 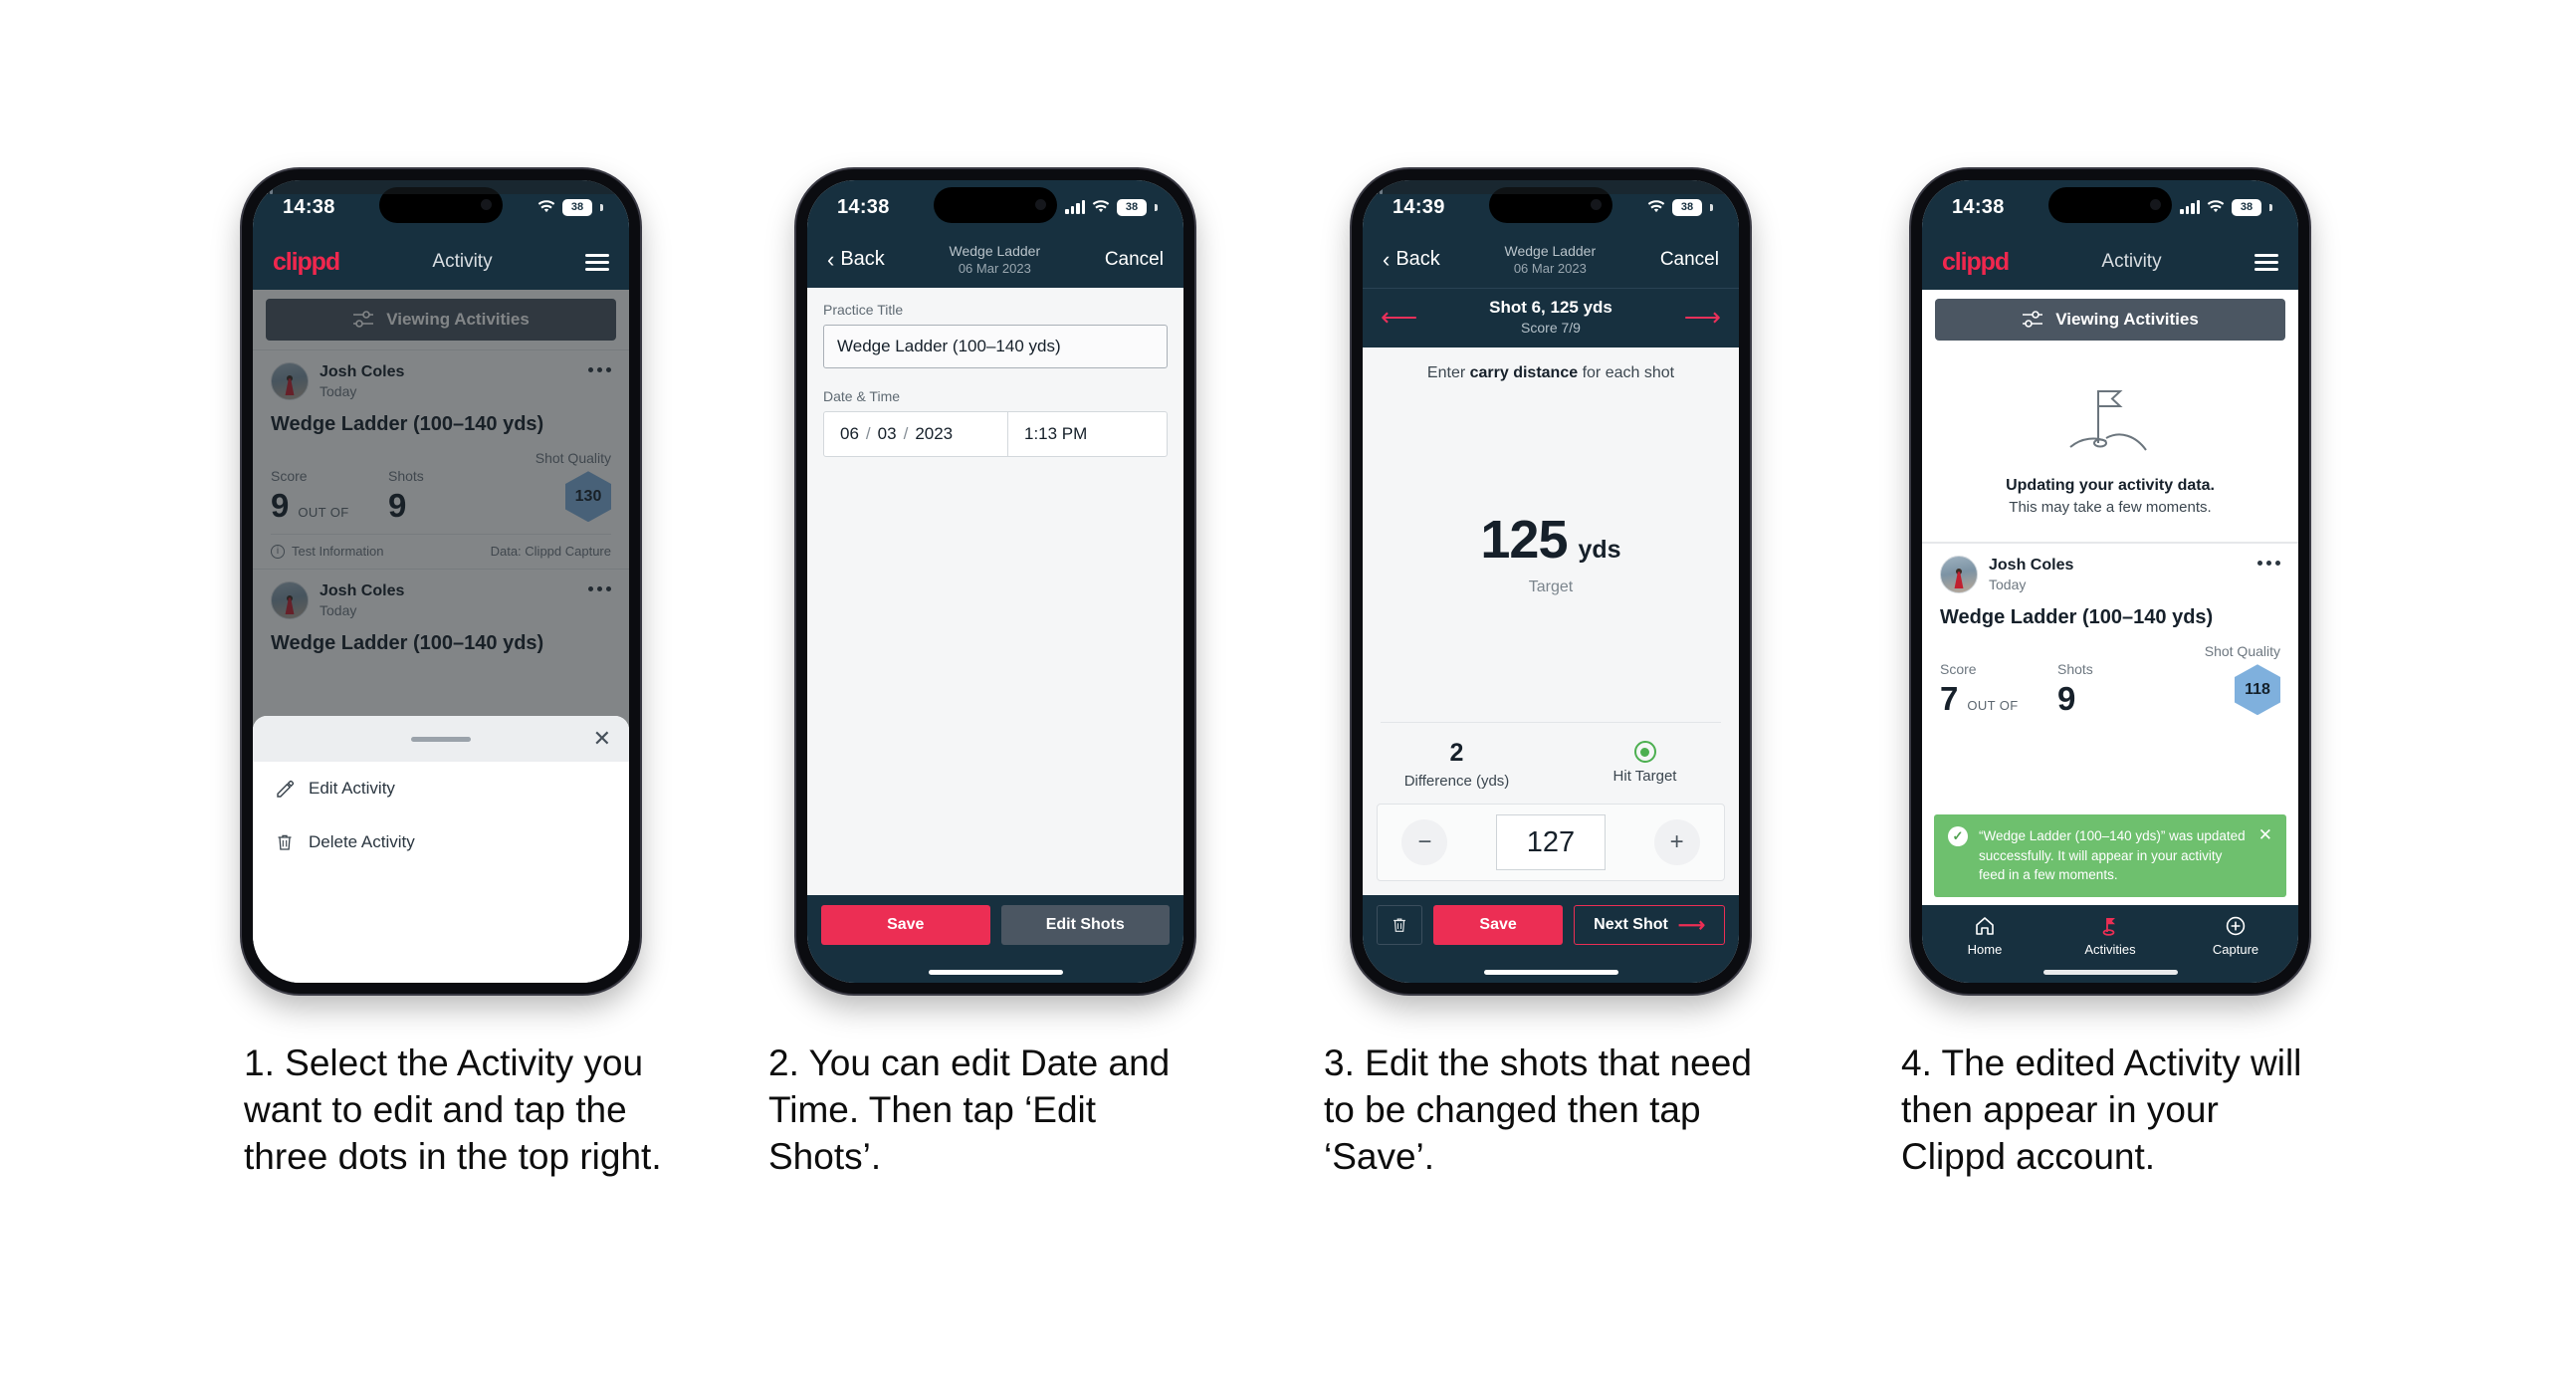 What do you see at coordinates (994, 268) in the screenshot?
I see `nav-subtitle: 06 Mar 2023` at bounding box center [994, 268].